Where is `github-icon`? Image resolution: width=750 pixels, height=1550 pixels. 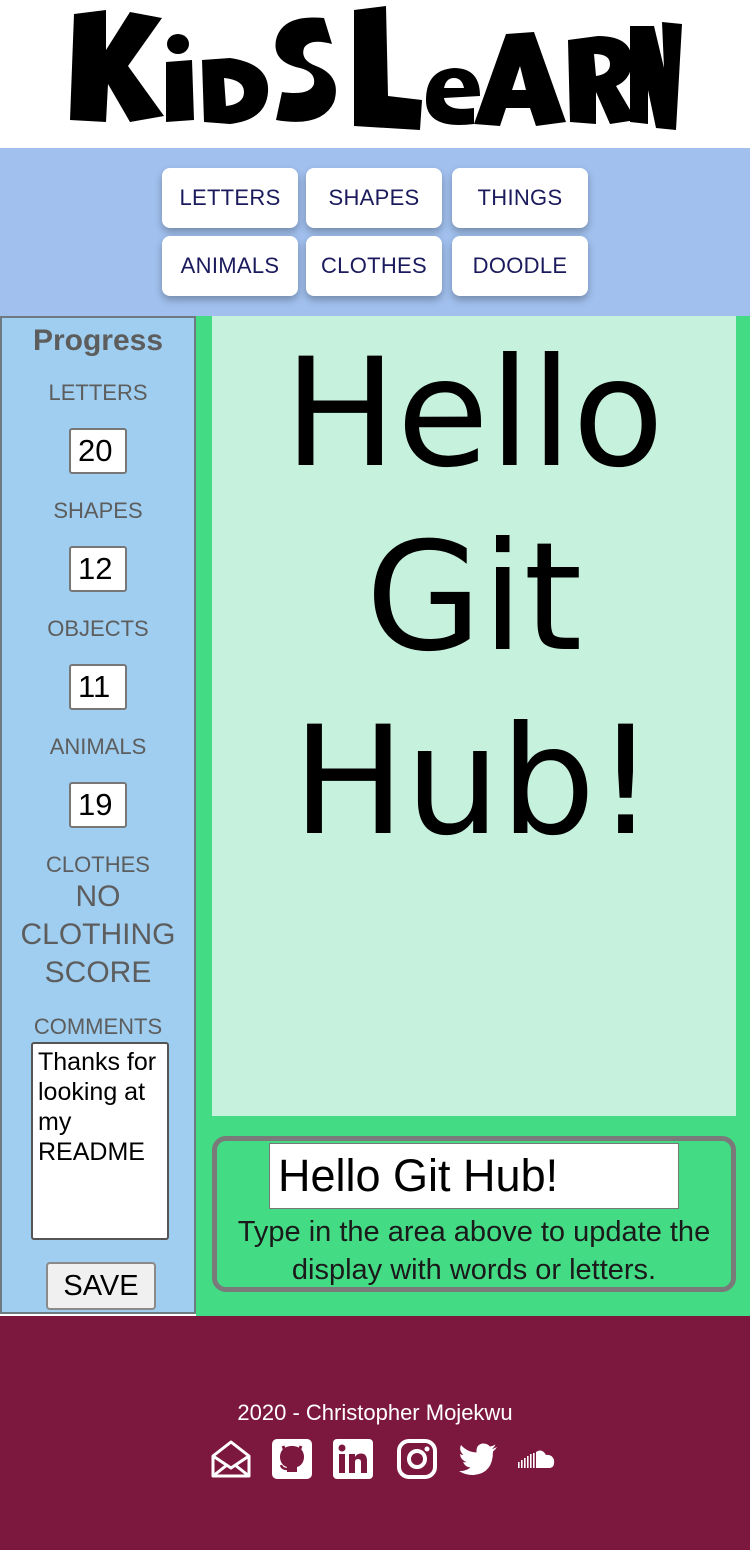 github-icon is located at coordinates (292, 1459).